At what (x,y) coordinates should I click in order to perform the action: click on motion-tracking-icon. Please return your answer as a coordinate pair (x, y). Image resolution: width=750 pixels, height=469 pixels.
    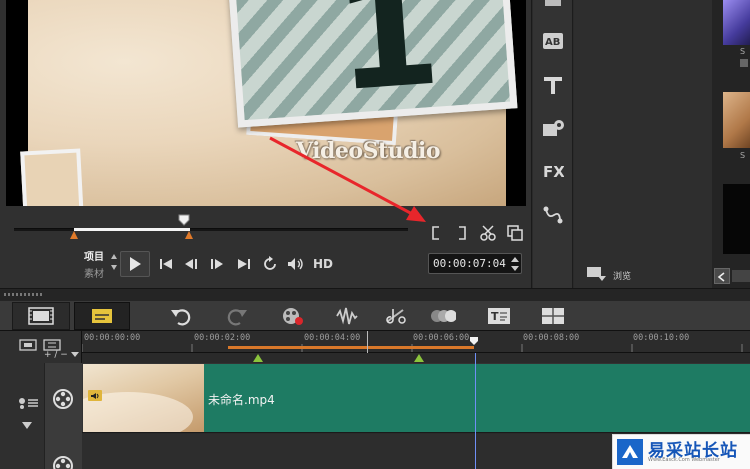
    Looking at the image, I should click on (443, 316).